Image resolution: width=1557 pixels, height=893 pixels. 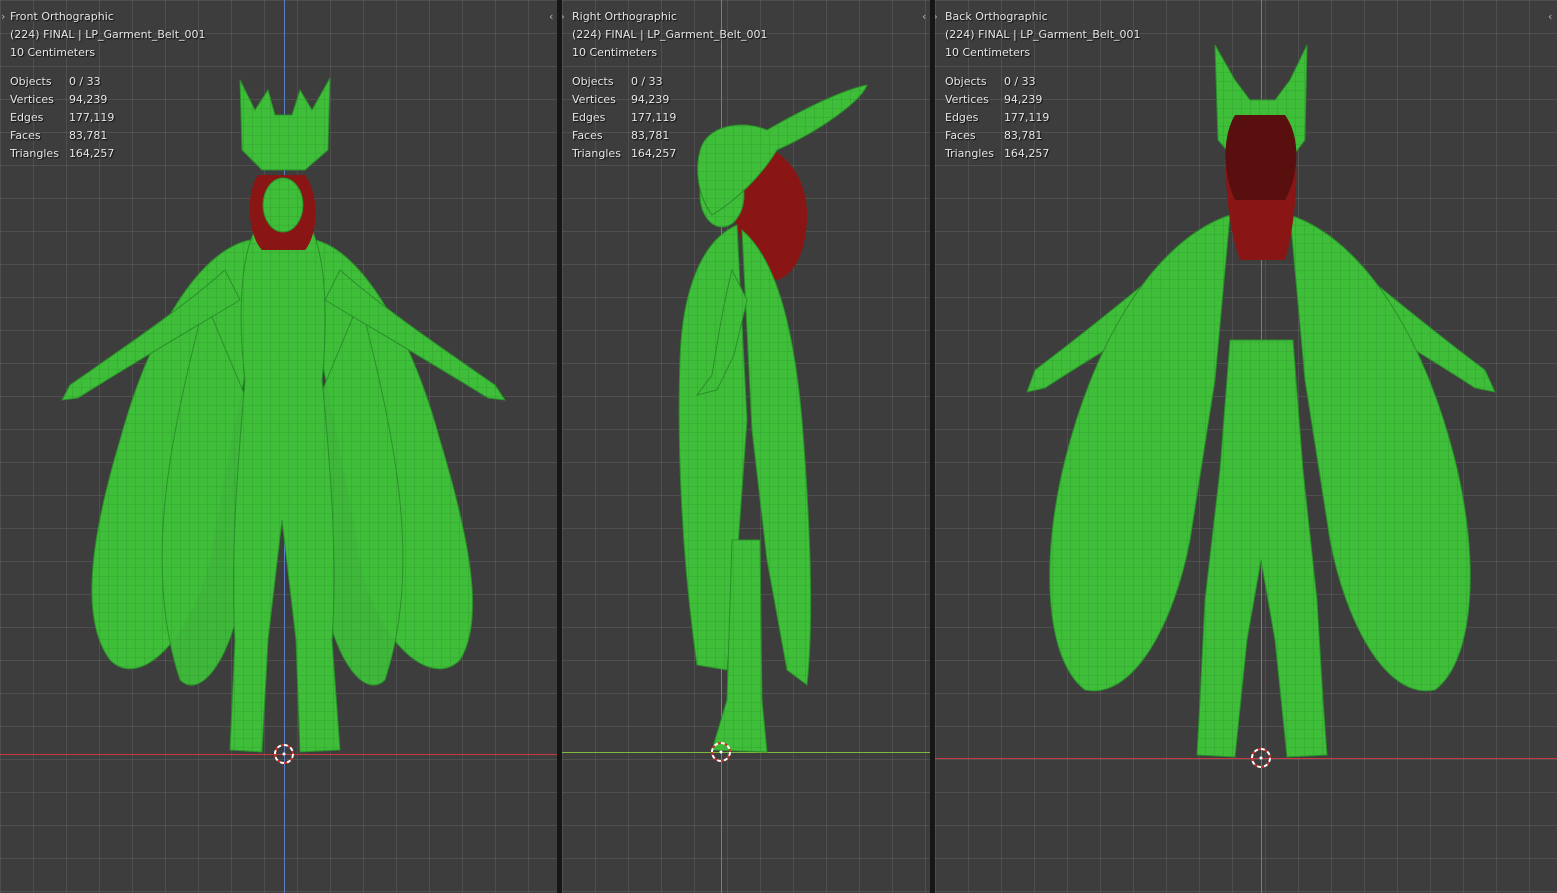 What do you see at coordinates (3, 16) in the screenshot?
I see `region-toggle-chevron-icon: ›` at bounding box center [3, 16].